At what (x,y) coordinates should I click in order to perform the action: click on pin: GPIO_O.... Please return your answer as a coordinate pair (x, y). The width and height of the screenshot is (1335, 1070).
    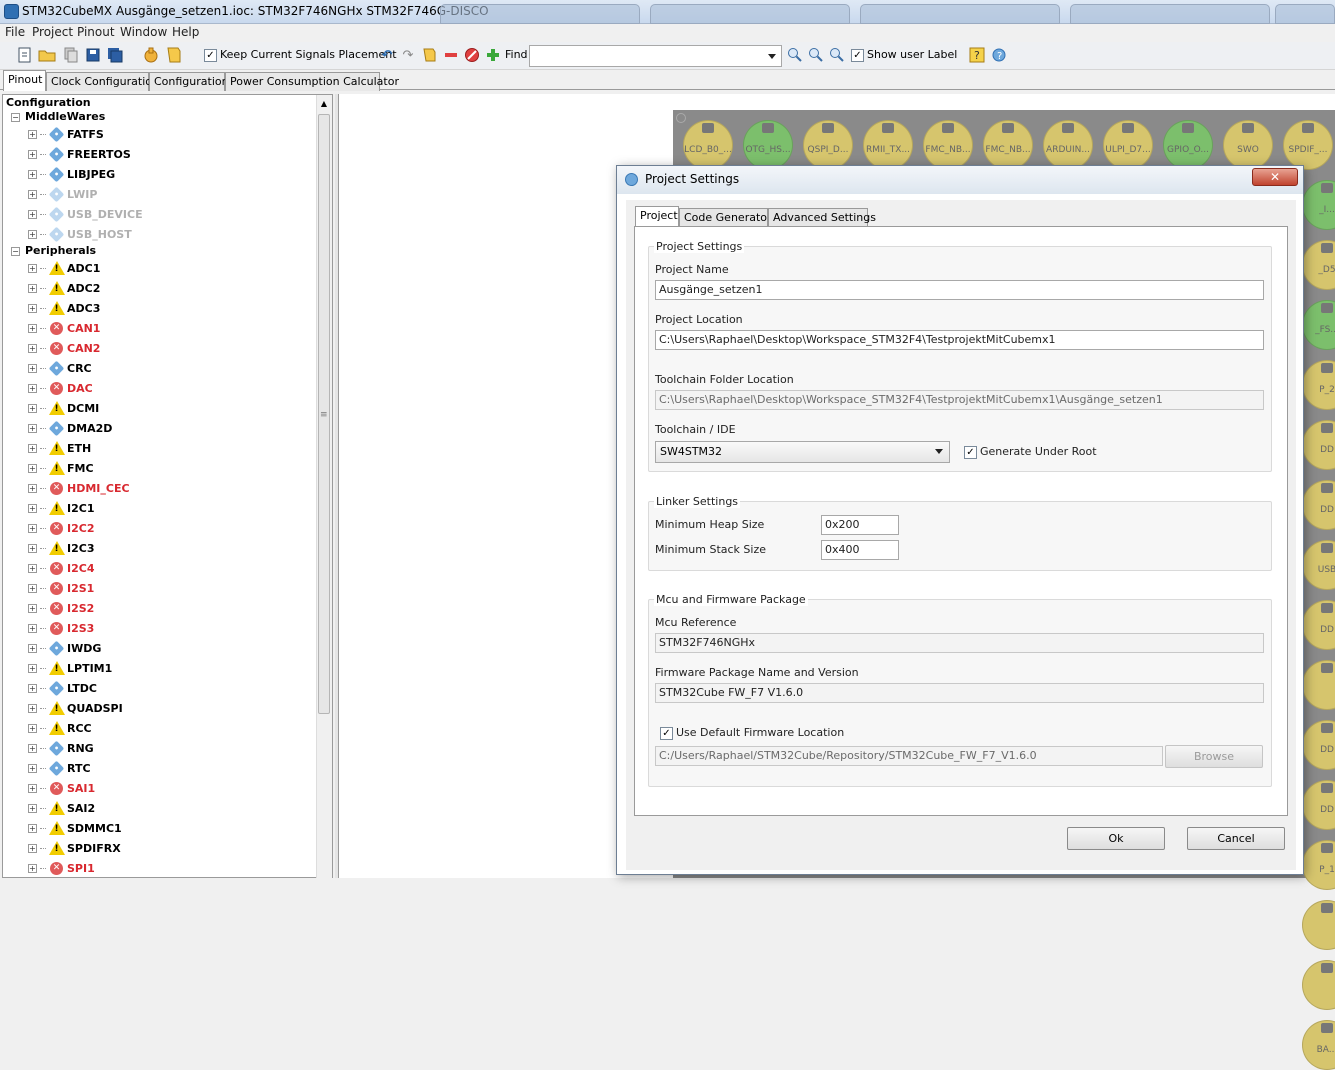
    Looking at the image, I should click on (1188, 145).